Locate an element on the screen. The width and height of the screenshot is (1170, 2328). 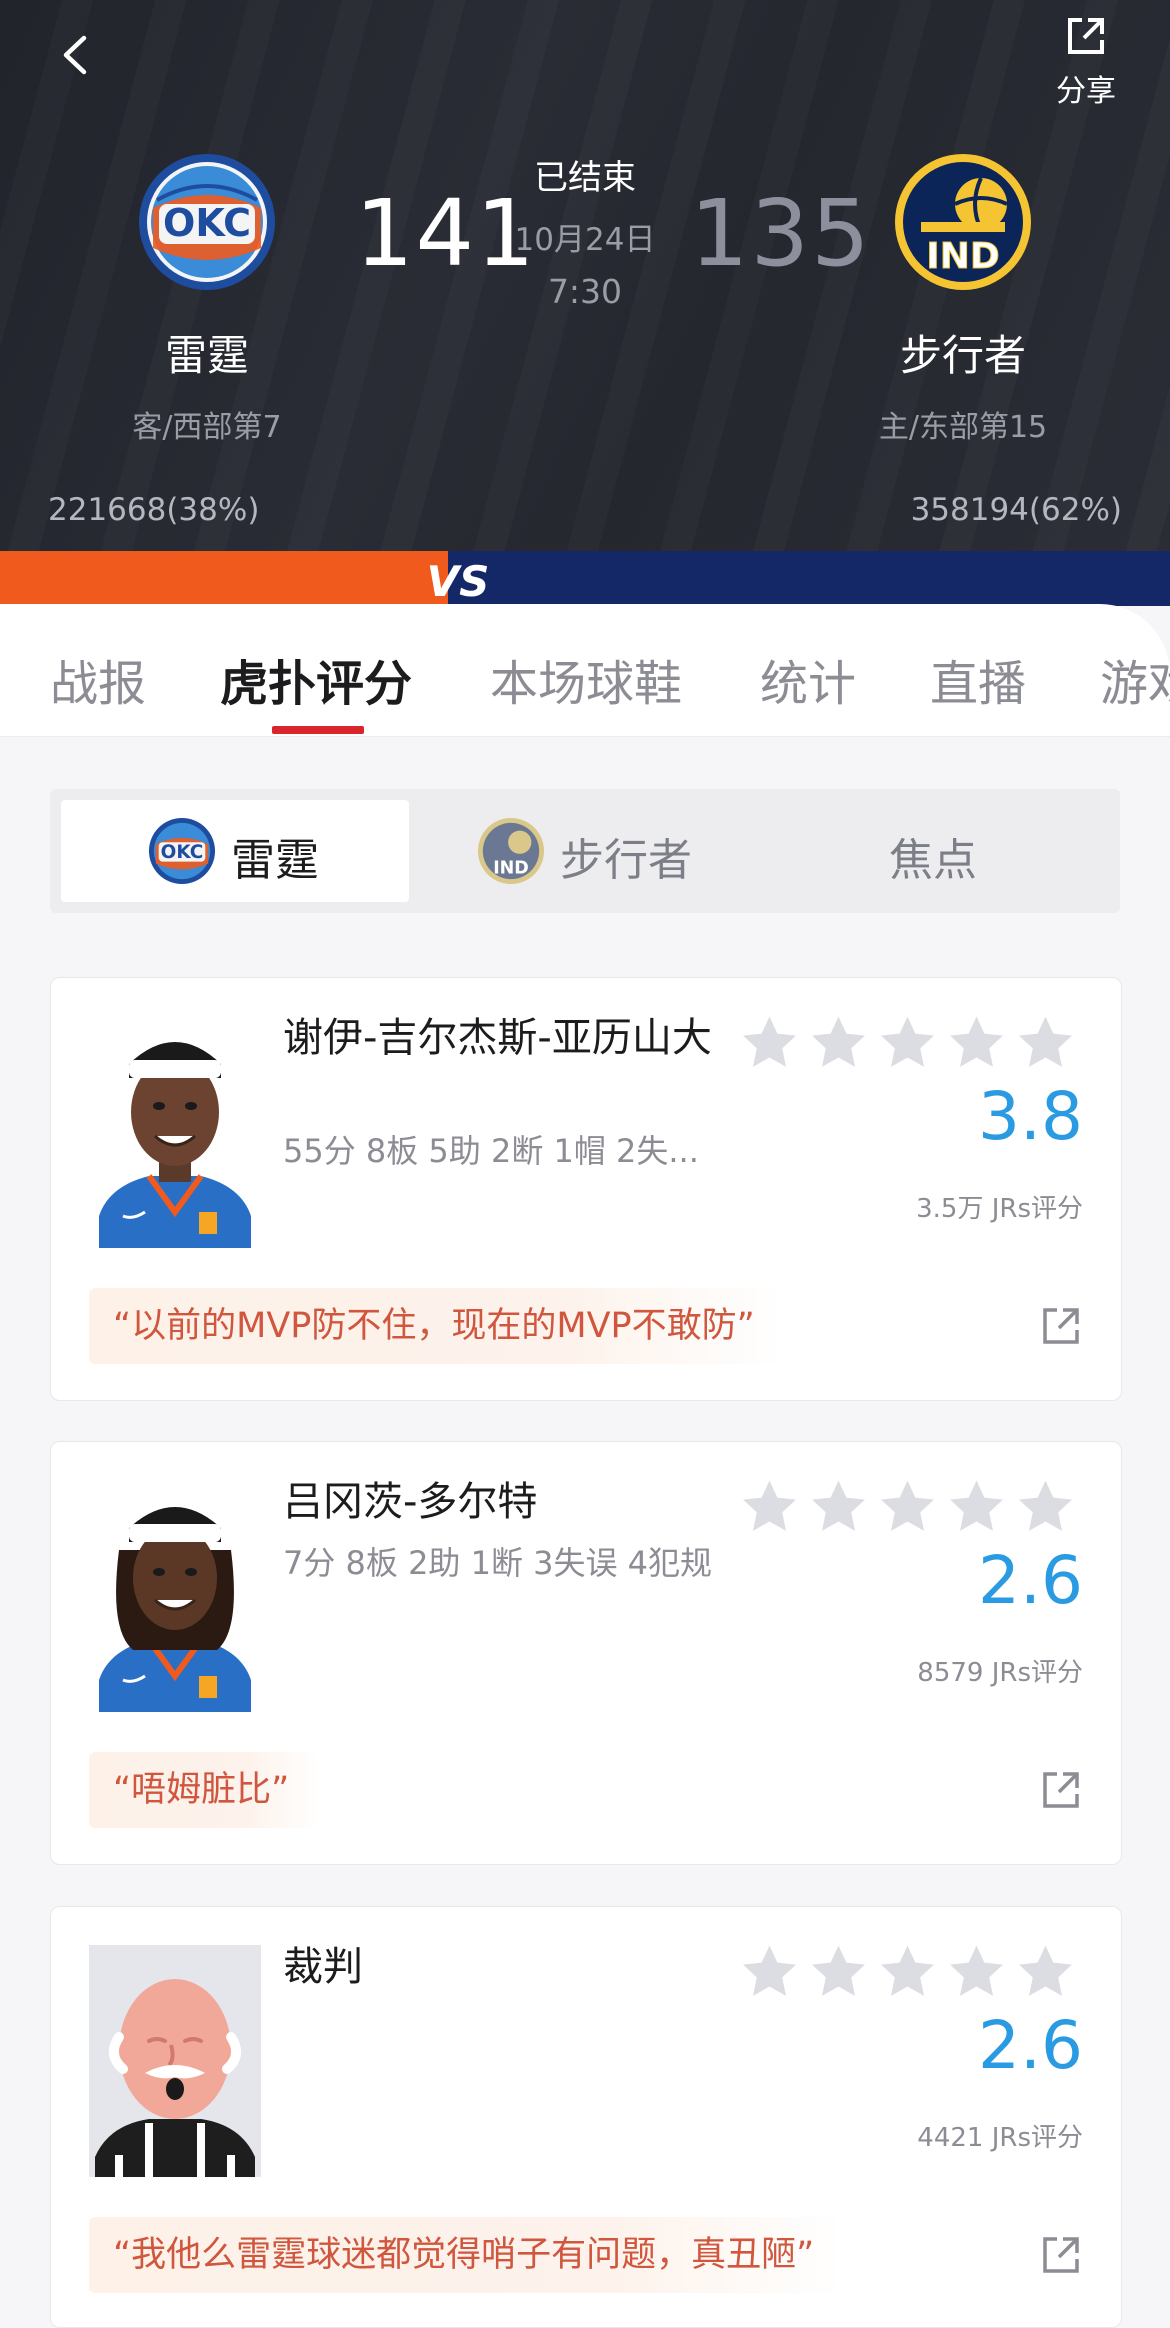
team-segment-control: OKC 雷霆 IND 步行者 焦点 is located at coordinates (585, 851).